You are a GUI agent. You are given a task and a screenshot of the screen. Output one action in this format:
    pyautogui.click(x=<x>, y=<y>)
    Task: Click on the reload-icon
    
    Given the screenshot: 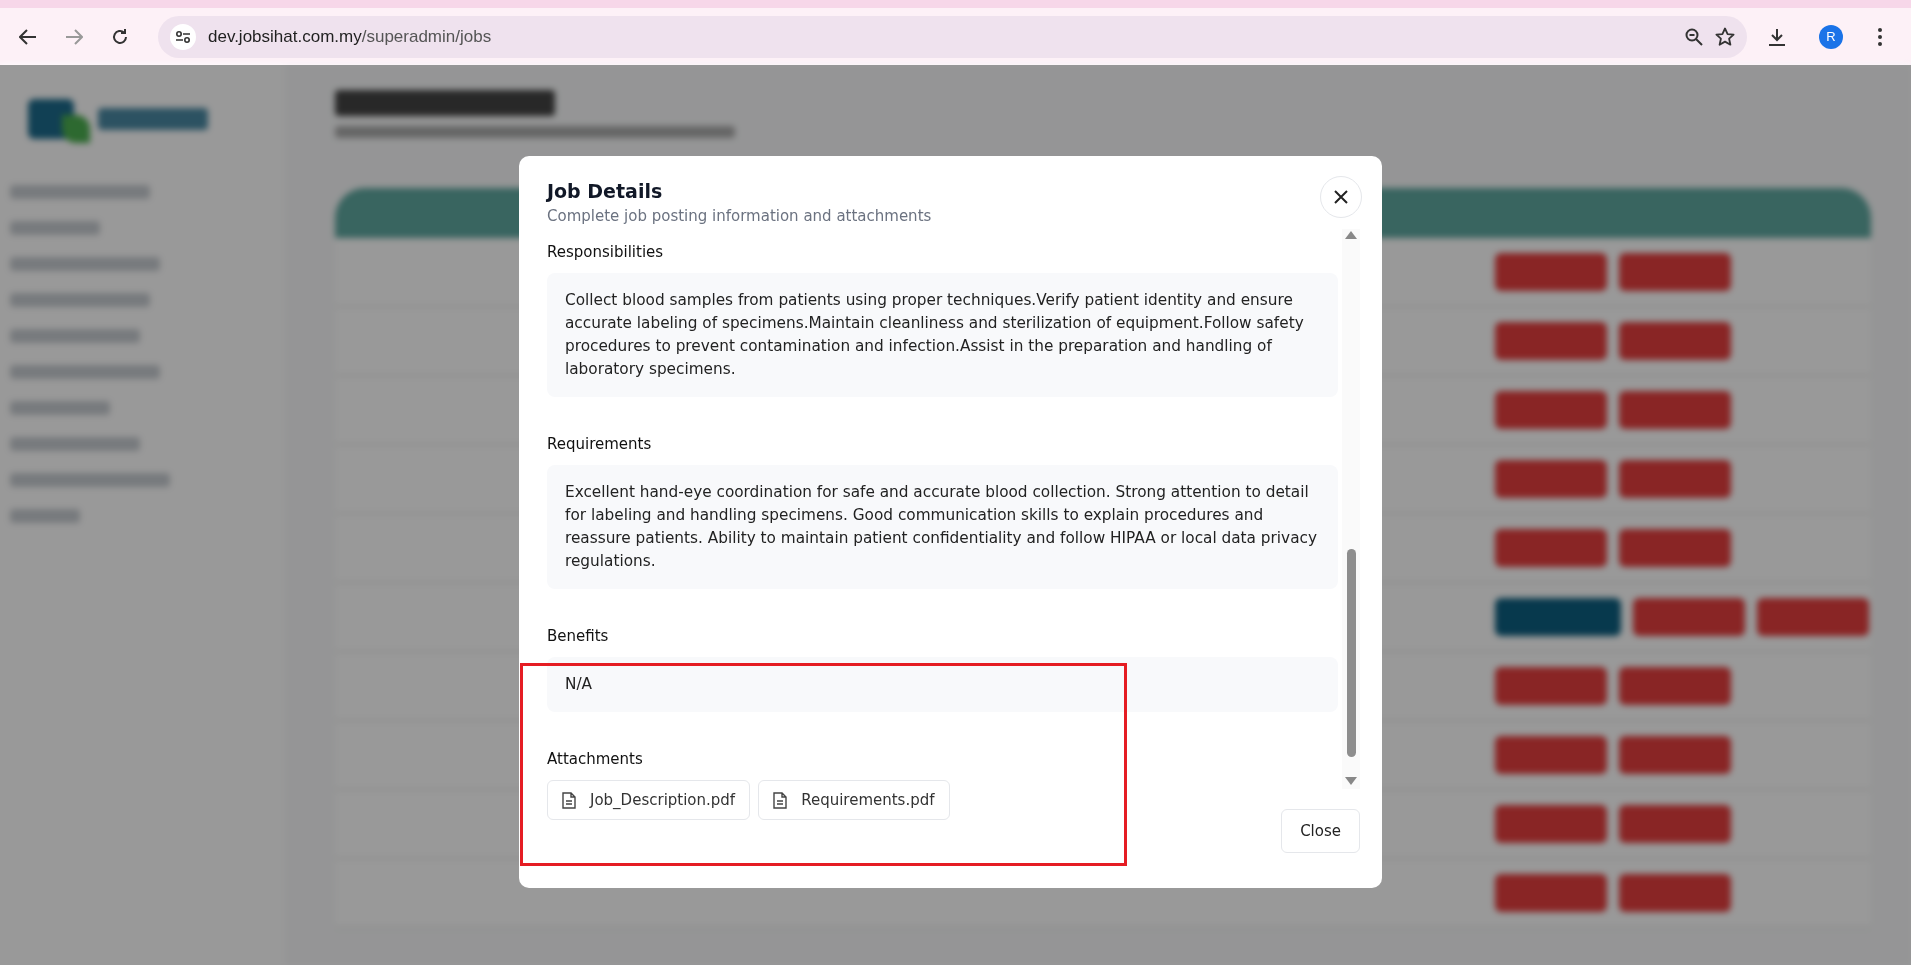 What is the action you would take?
    pyautogui.click(x=120, y=36)
    